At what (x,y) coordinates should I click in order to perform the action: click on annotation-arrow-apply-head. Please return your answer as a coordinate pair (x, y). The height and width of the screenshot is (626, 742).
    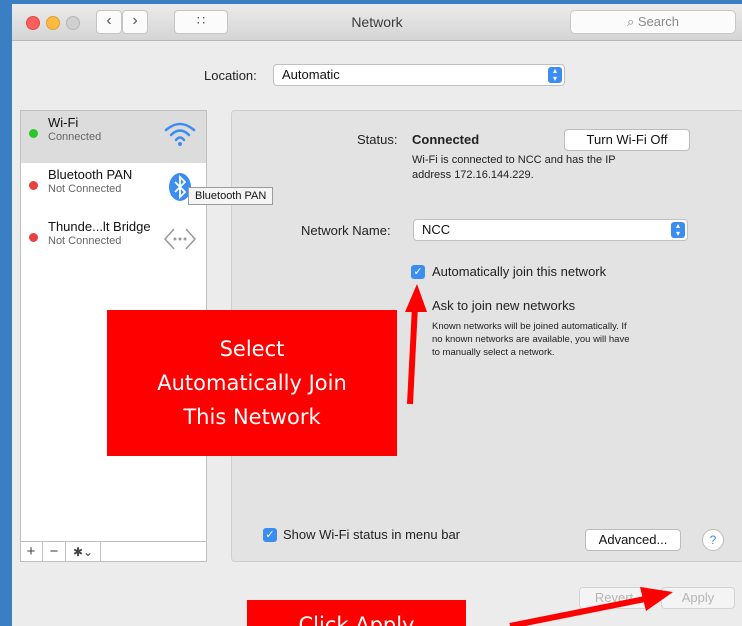
    Looking at the image, I should click on (656, 599).